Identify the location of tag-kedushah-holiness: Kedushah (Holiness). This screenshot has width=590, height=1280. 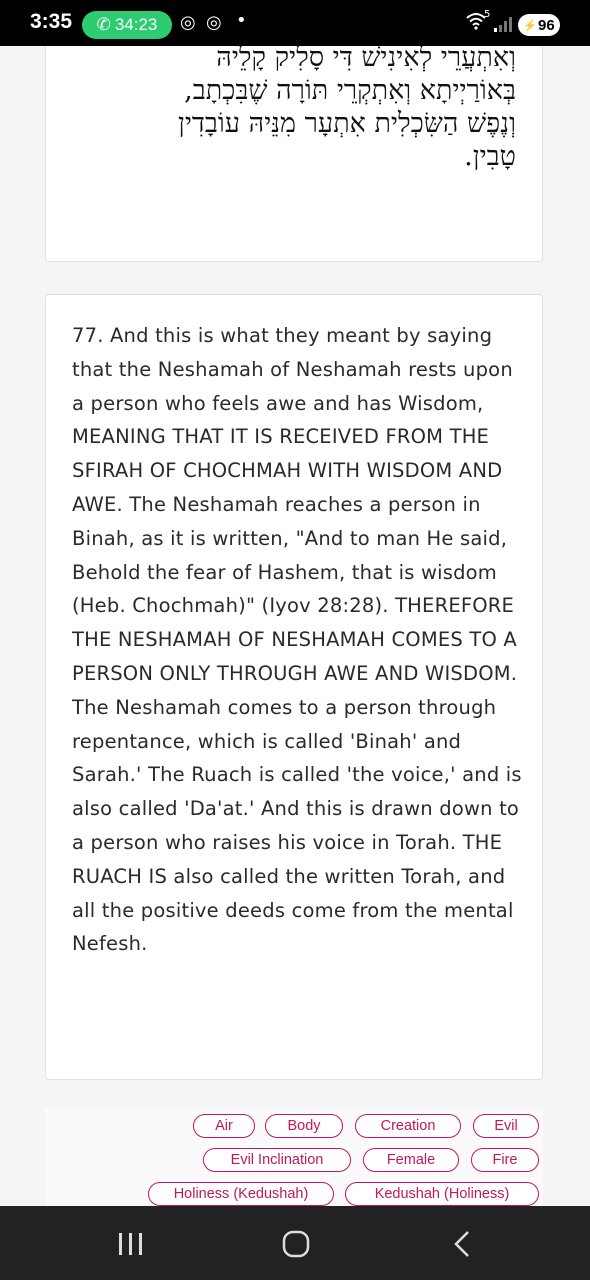
(442, 1194).